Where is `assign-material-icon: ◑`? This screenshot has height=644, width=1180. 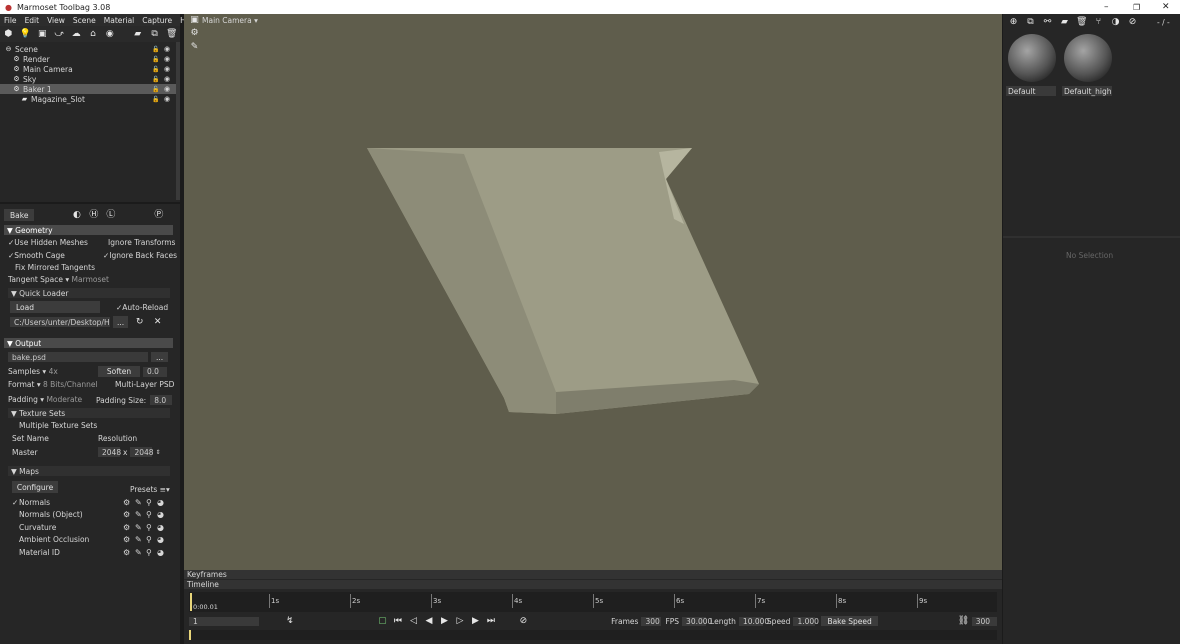
assign-material-icon: ◑ is located at coordinates (1115, 22).